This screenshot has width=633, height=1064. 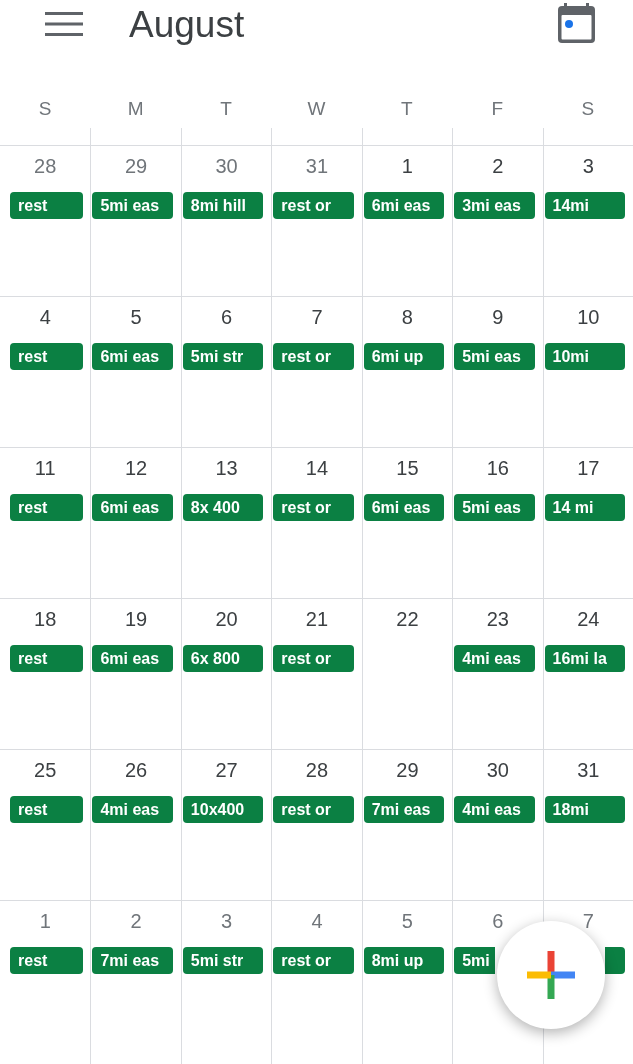 What do you see at coordinates (407, 317) in the screenshot?
I see `date-number: 8` at bounding box center [407, 317].